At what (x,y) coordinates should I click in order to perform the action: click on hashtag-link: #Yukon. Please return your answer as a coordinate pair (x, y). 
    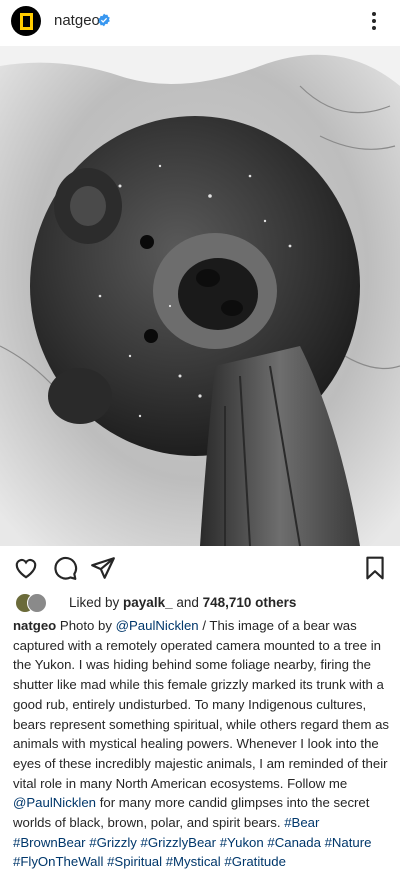
    Looking at the image, I should click on (242, 842).